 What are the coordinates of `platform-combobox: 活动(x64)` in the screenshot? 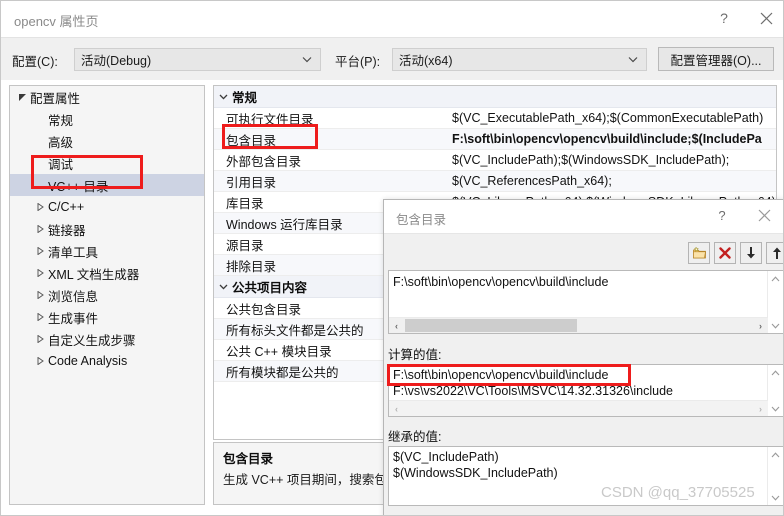 It's located at (519, 59).